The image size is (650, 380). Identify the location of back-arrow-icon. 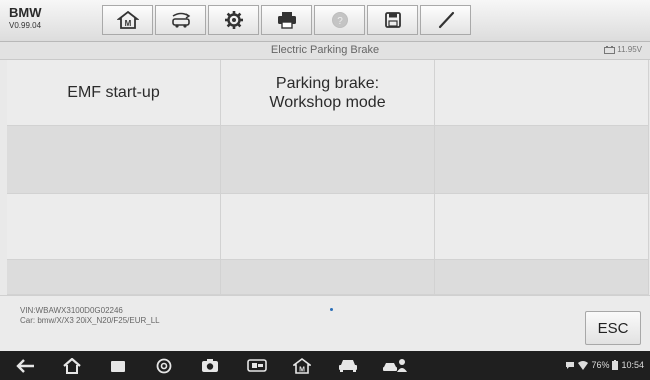
(25, 365).